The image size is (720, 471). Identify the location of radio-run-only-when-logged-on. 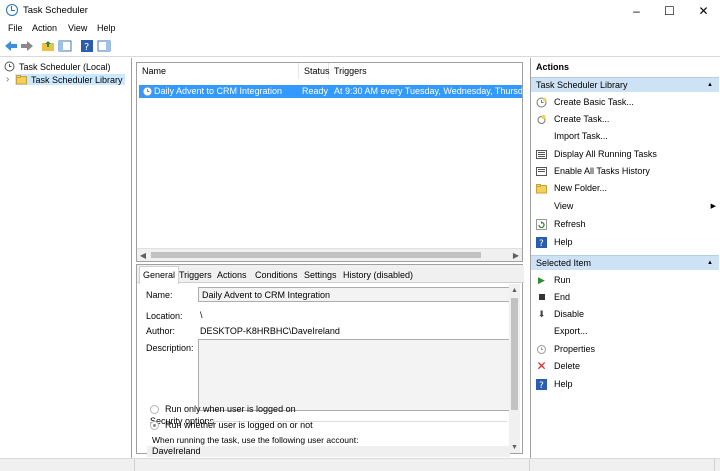
(154, 409).